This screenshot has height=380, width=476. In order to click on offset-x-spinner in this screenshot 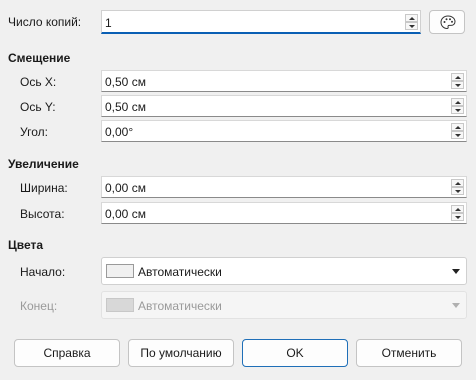, I will do `click(457, 81)`.